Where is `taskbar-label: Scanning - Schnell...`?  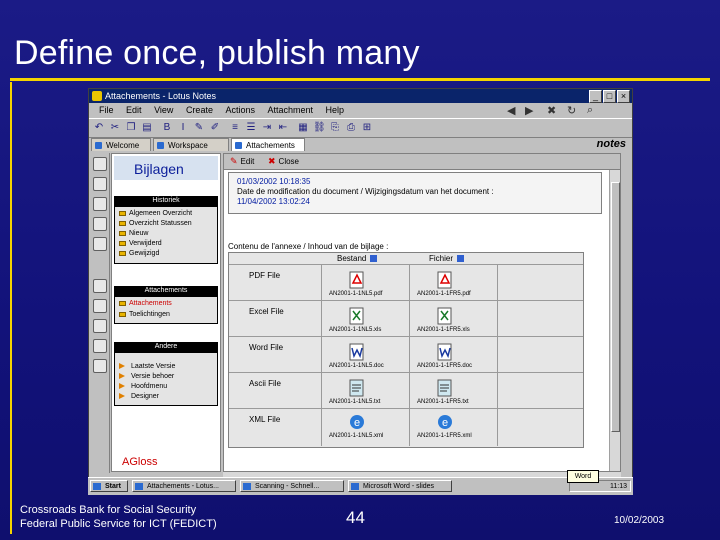 taskbar-label: Scanning - Schnell... is located at coordinates (287, 486).